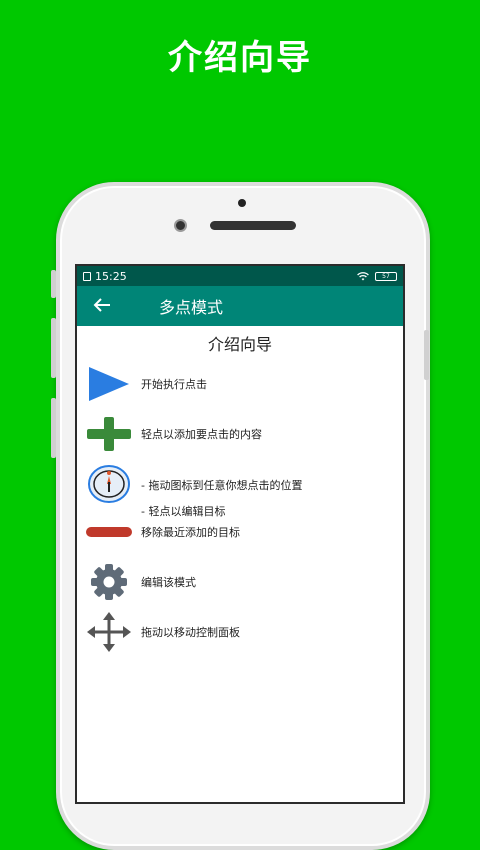  Describe the element at coordinates (108, 306) in the screenshot. I see `back-arrow-icon` at that location.